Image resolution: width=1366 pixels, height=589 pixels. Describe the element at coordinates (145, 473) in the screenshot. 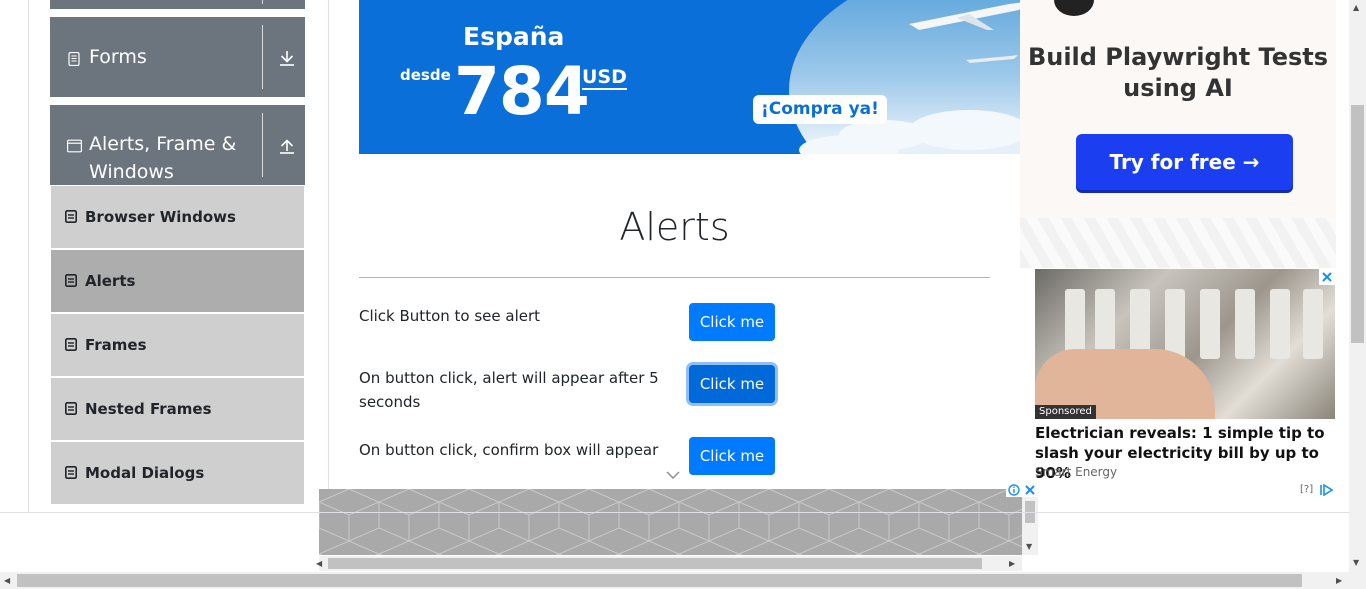

I see `sidebar-item-label: Modal Dialogs` at that location.